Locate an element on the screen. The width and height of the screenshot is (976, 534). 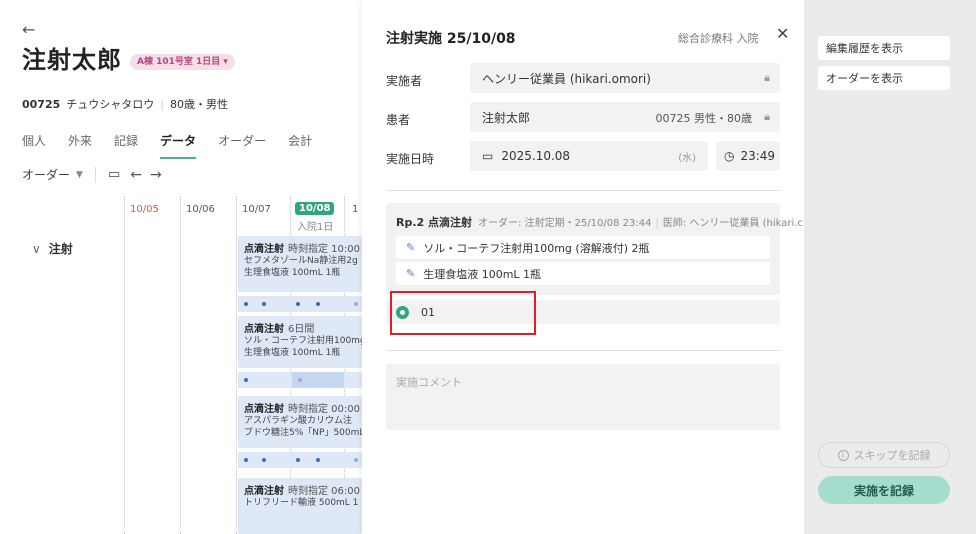
order-sub: 時刻指定 06:00 is located at coordinates (324, 491).